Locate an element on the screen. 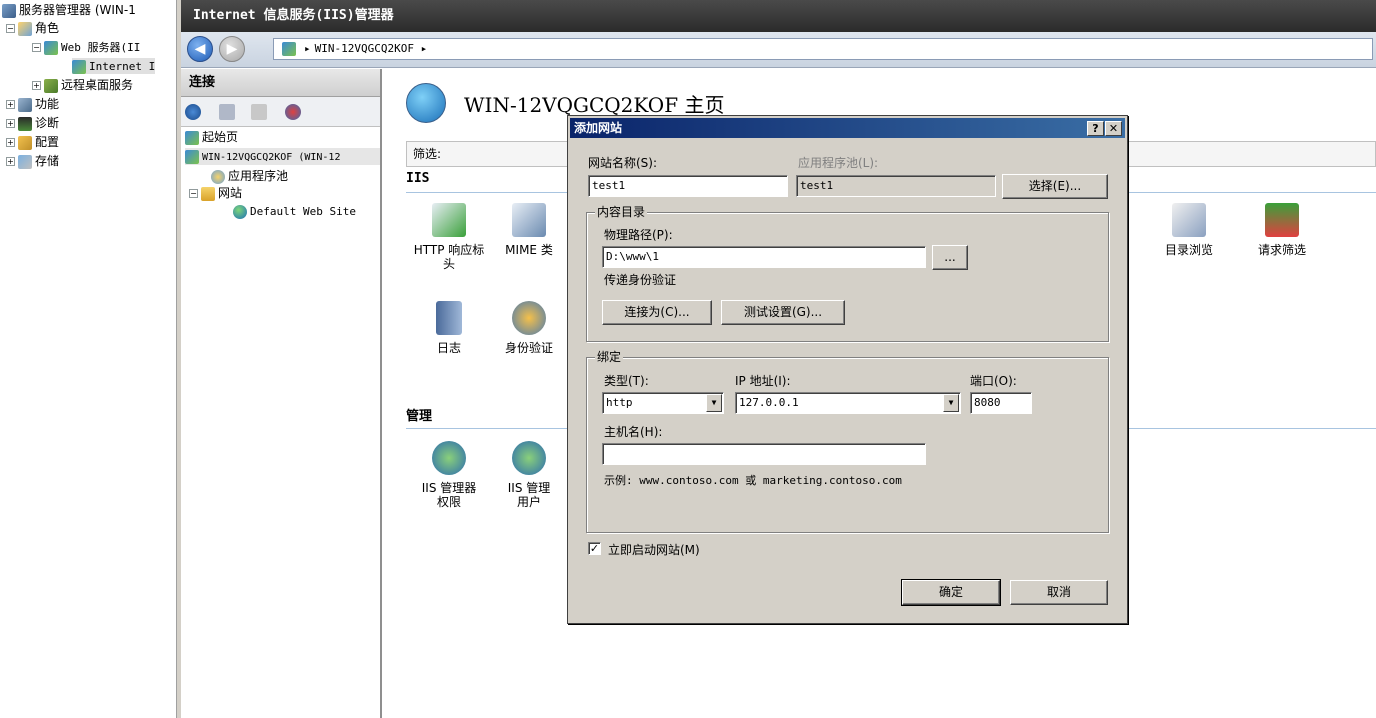 The height and width of the screenshot is (718, 1376). tree-item-web-server: − Web 服务器(II is located at coordinates (86, 47).